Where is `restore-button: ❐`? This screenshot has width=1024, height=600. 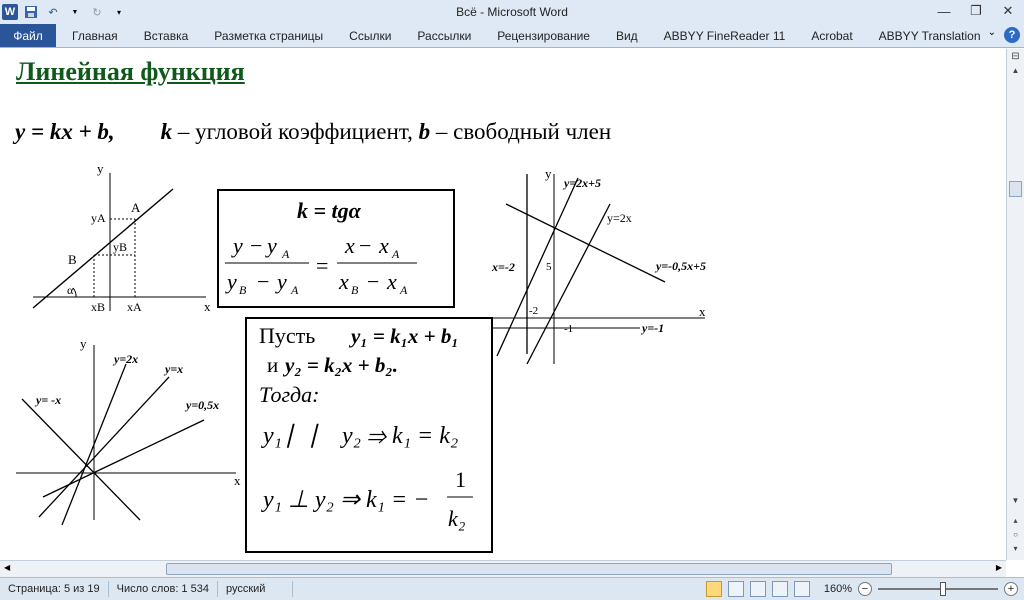
restore-button: ❐ is located at coordinates (976, 11).